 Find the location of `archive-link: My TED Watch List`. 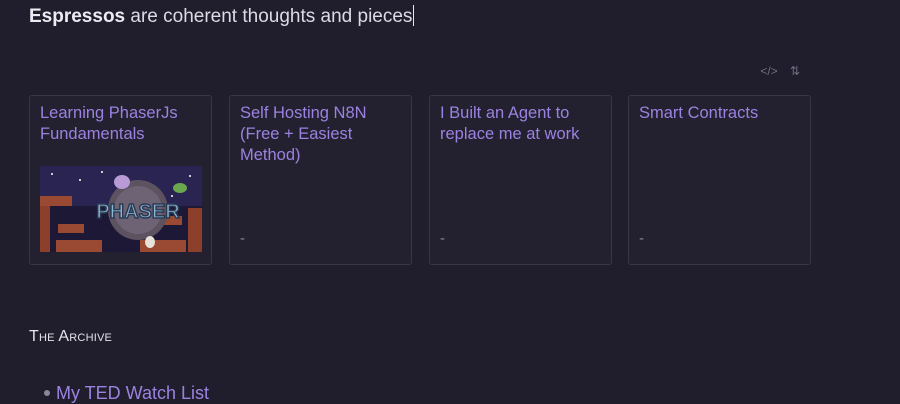

archive-link: My TED Watch List is located at coordinates (132, 393).